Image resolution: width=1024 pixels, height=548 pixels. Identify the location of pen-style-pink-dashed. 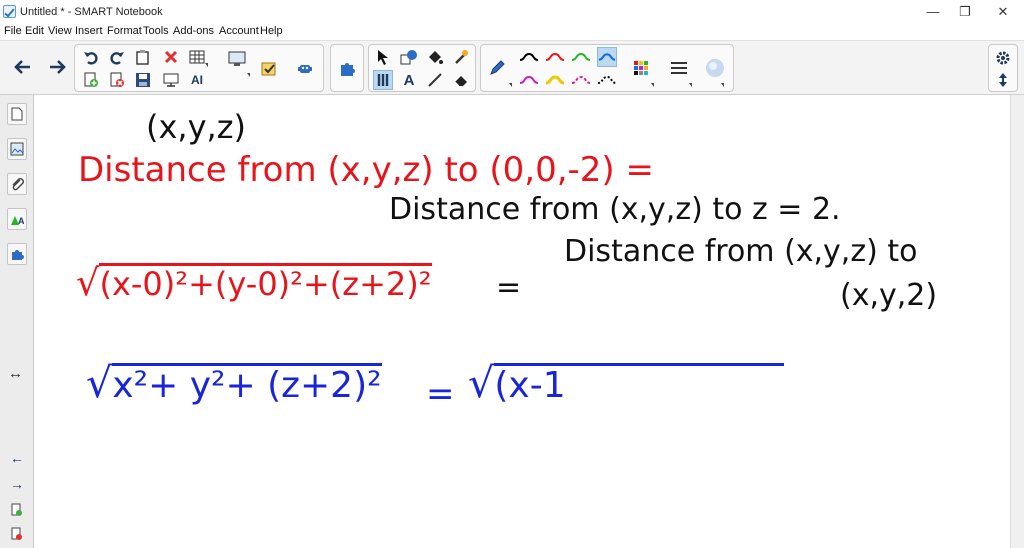
(581, 80).